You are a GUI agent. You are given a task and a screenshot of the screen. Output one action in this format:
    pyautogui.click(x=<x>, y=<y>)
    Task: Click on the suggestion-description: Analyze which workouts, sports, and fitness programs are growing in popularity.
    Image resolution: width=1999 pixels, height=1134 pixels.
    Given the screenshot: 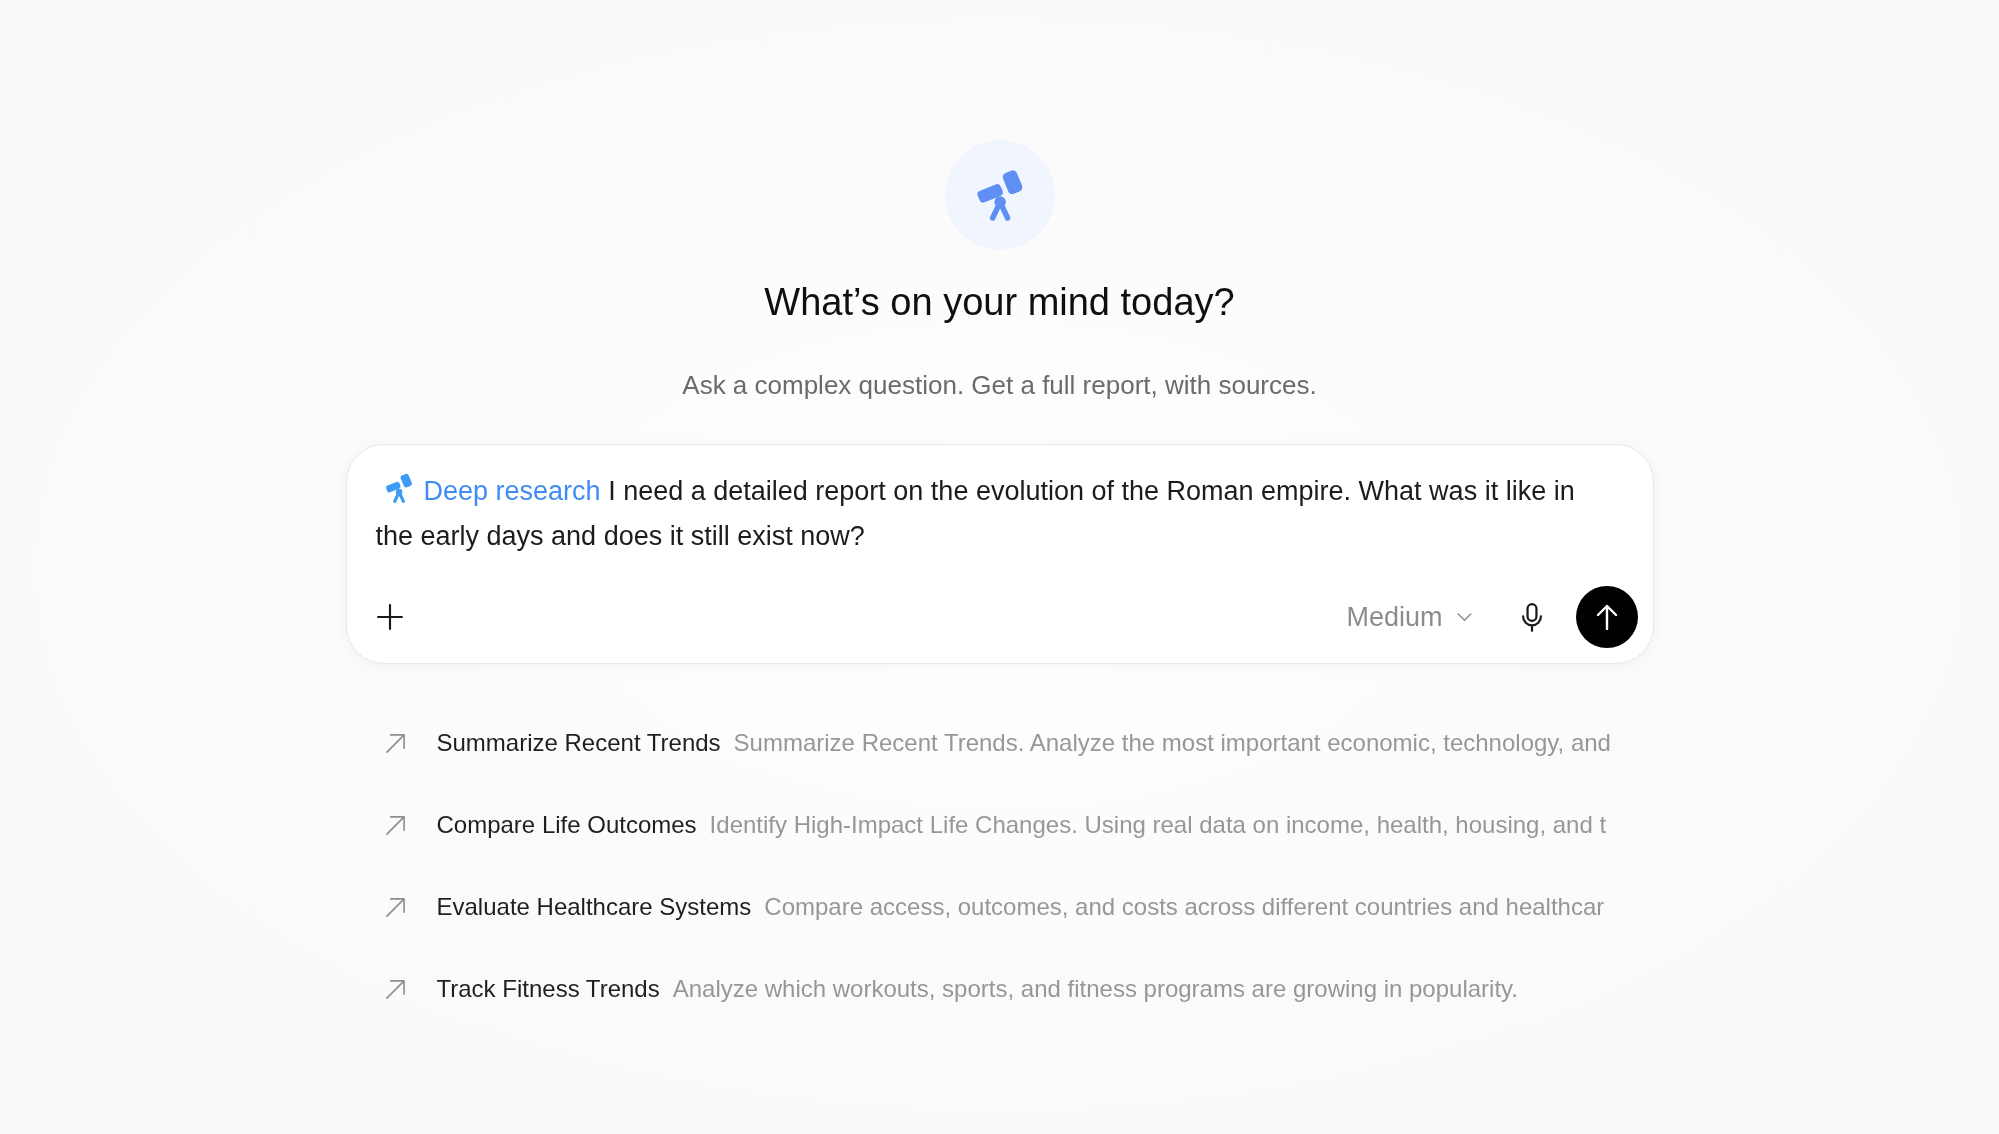 What is the action you would take?
    pyautogui.click(x=1095, y=989)
    